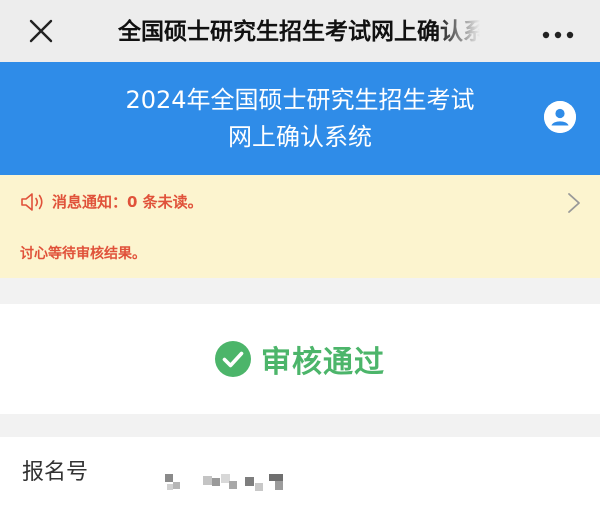  I want to click on status-label: 审核通过, so click(323, 362).